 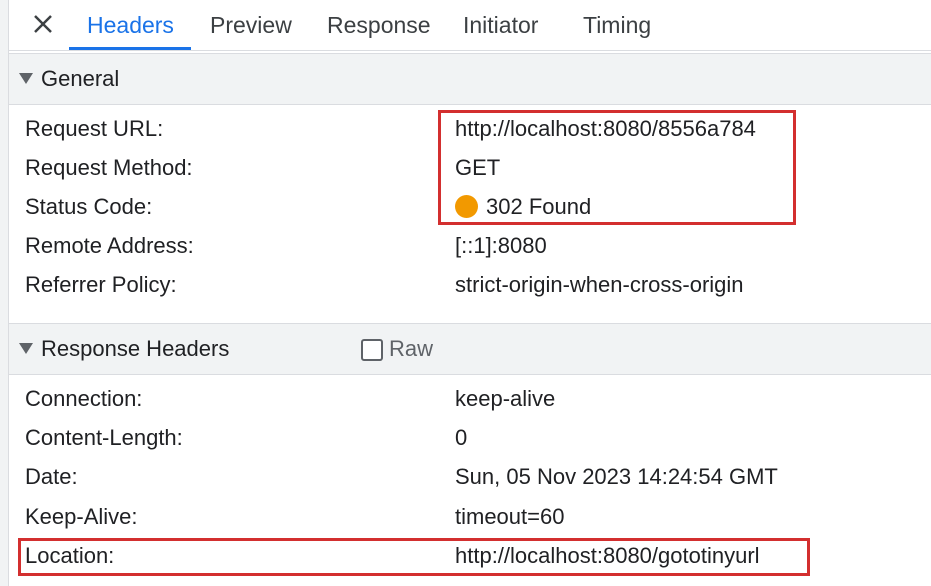 I want to click on tab-timing: Timing, so click(x=617, y=25).